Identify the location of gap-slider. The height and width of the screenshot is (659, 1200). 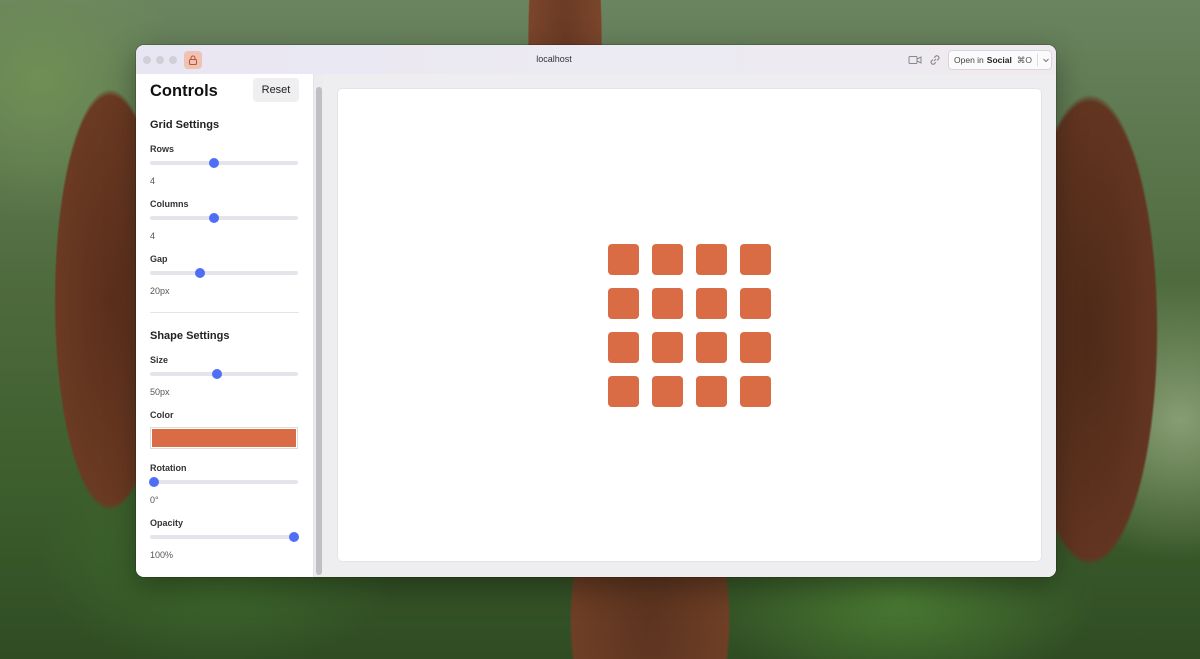
(224, 273).